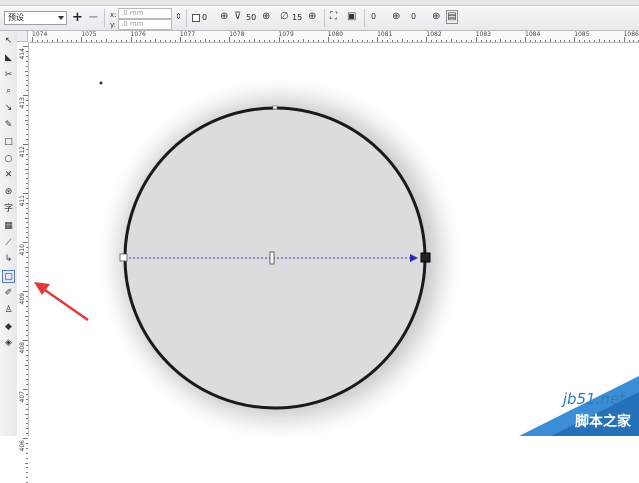 Image resolution: width=639 pixels, height=483 pixels. I want to click on annotation-layer, so click(61, 302).